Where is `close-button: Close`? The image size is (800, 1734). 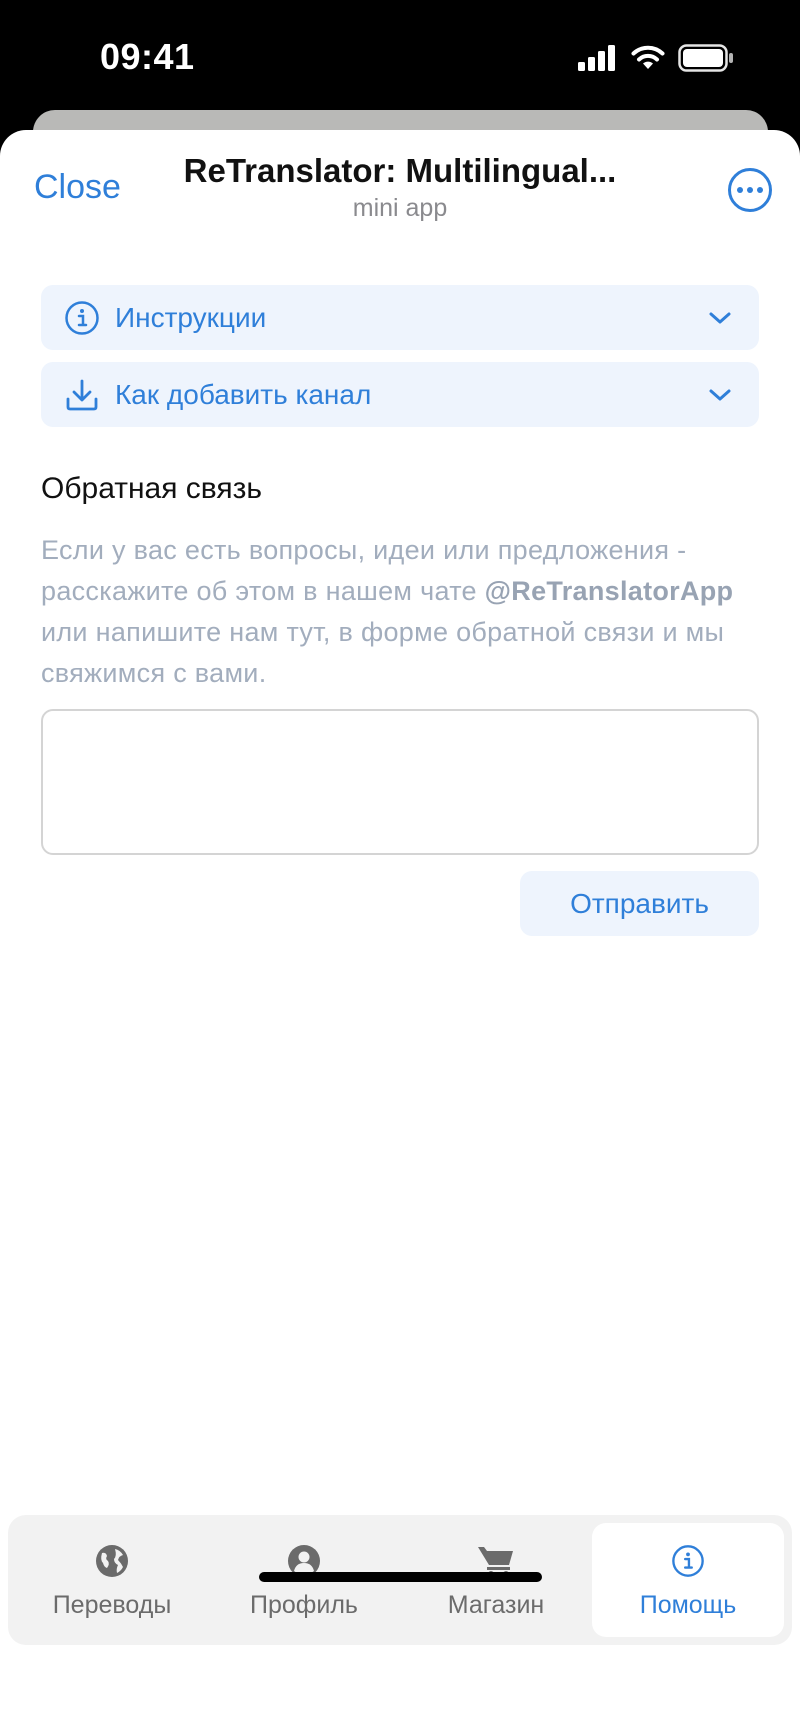
close-button: Close is located at coordinates (77, 187).